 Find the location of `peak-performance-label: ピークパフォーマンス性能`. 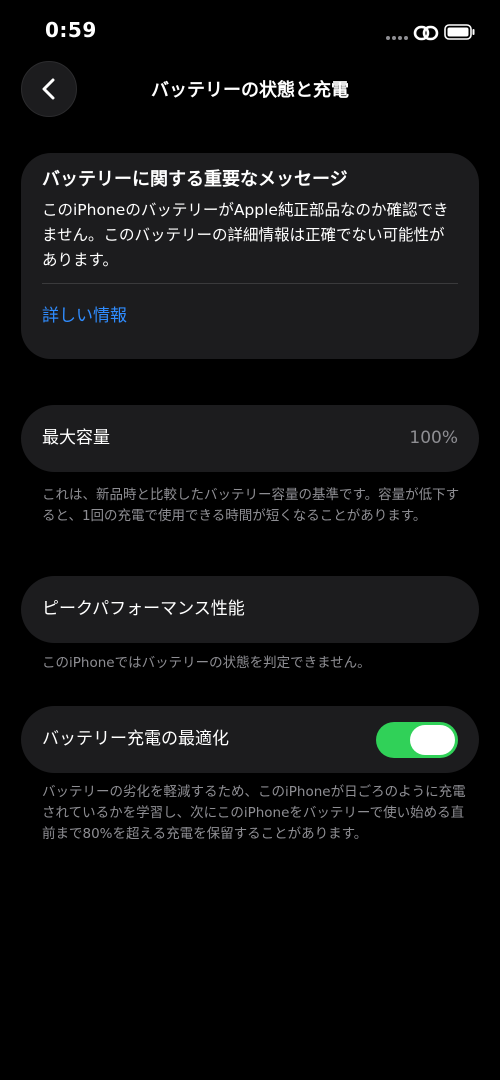

peak-performance-label: ピークパフォーマンス性能 is located at coordinates (143, 609).